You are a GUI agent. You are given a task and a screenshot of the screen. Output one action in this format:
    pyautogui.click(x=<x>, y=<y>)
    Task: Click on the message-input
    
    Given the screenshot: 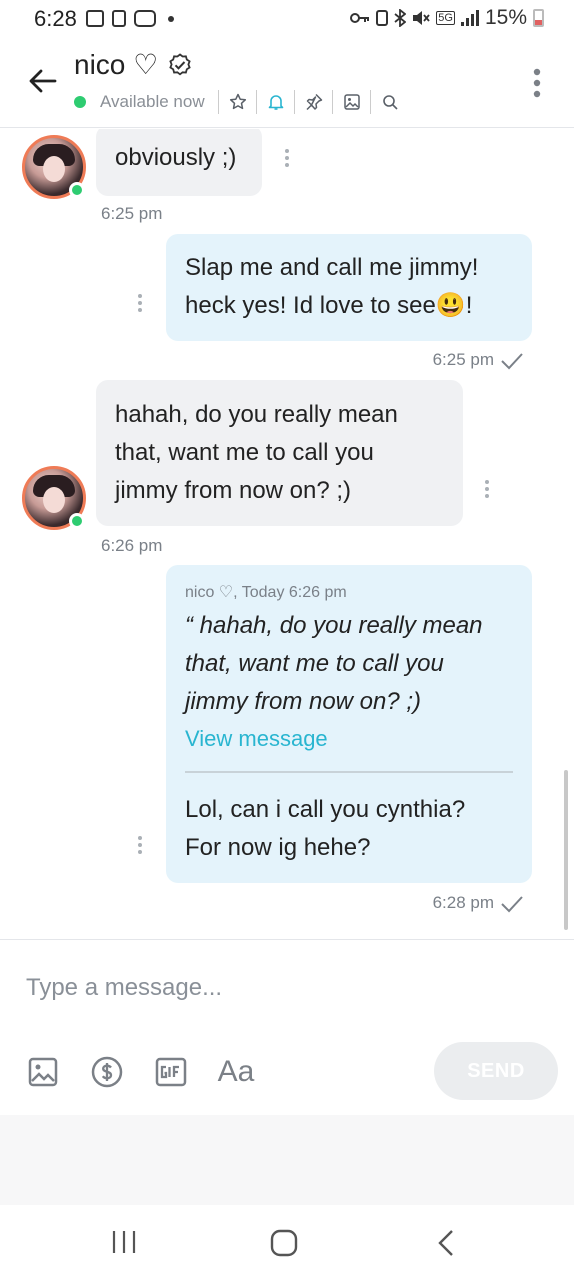 What is the action you would take?
    pyautogui.click(x=276, y=988)
    